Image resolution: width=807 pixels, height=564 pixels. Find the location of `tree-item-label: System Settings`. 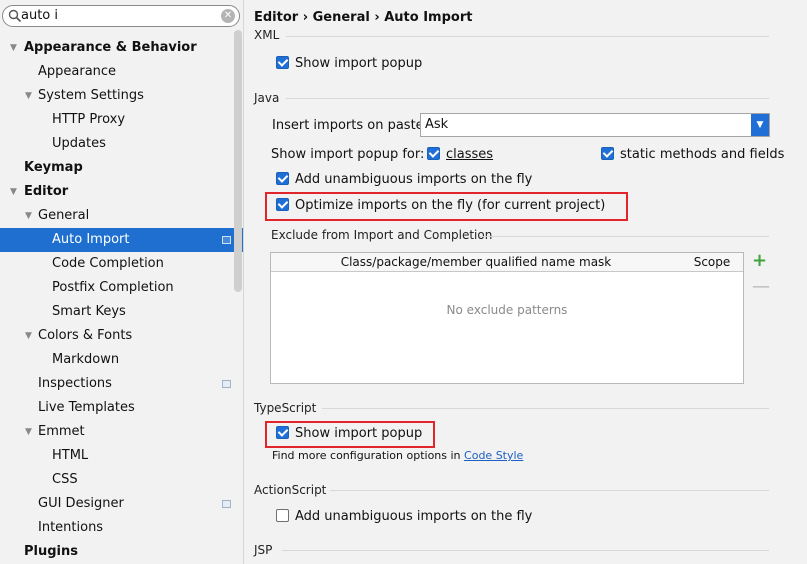

tree-item-label: System Settings is located at coordinates (91, 95).